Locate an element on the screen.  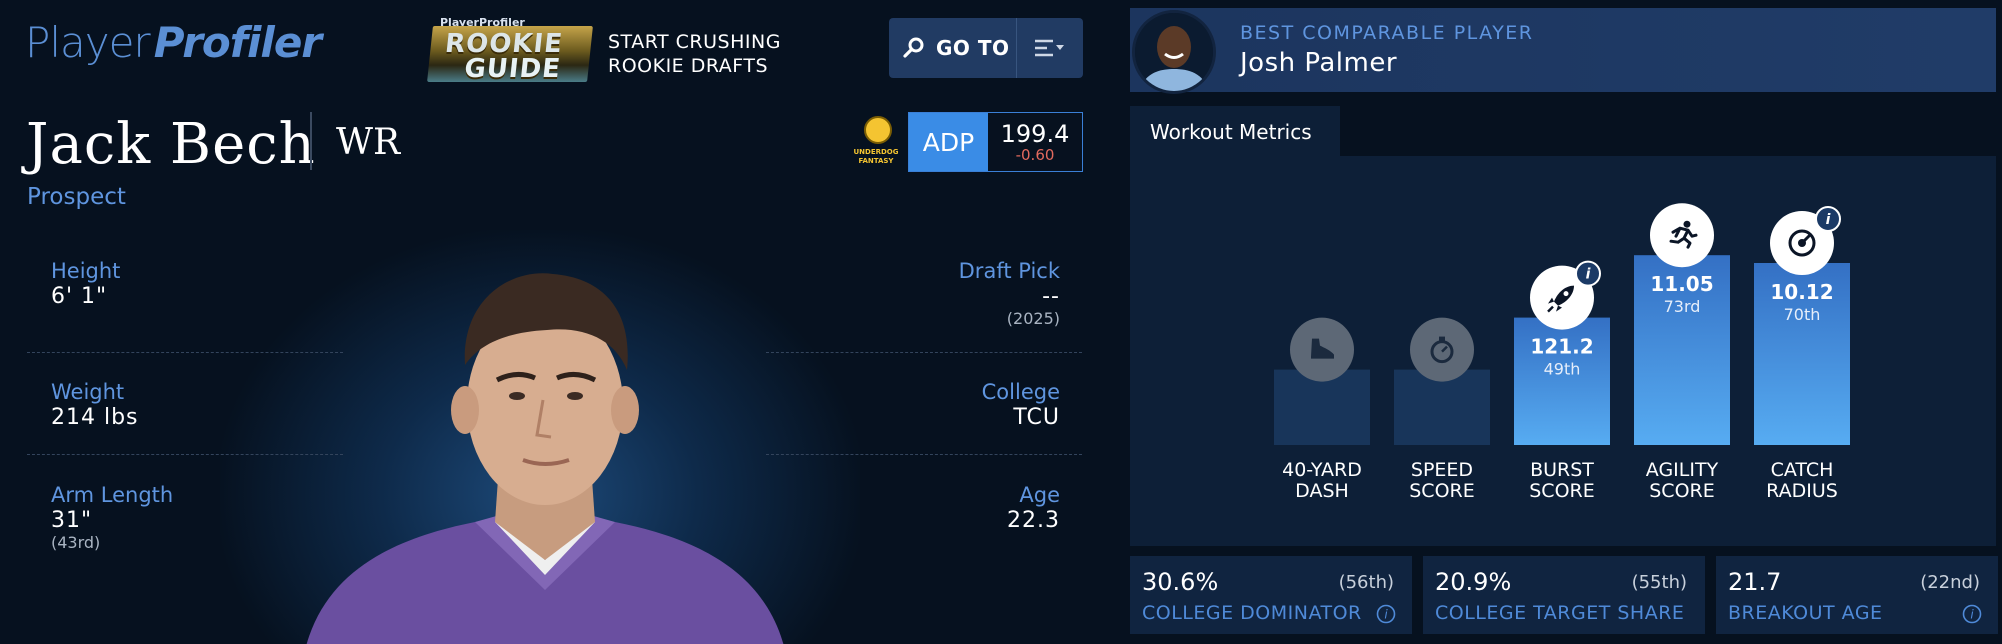
goto-label: GO TO is located at coordinates (973, 48).